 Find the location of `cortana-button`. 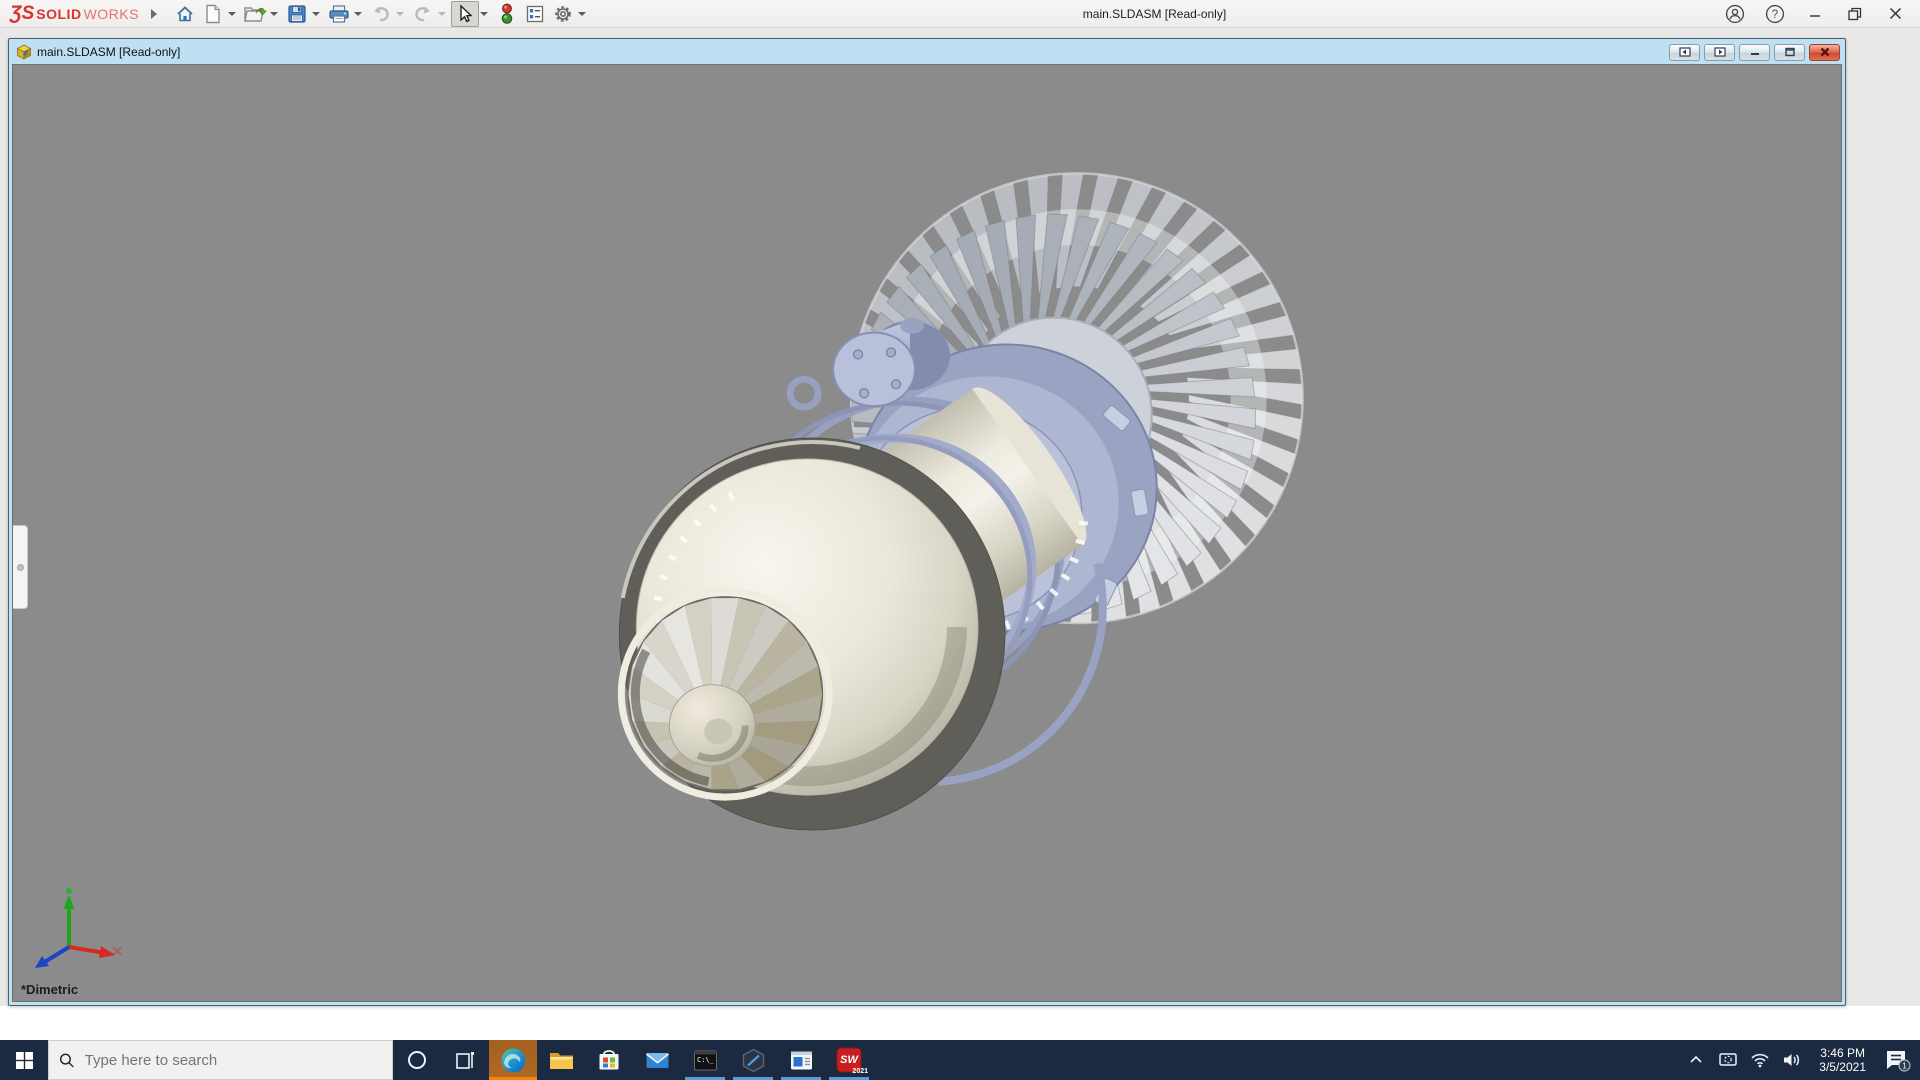

cortana-button is located at coordinates (417, 1060).